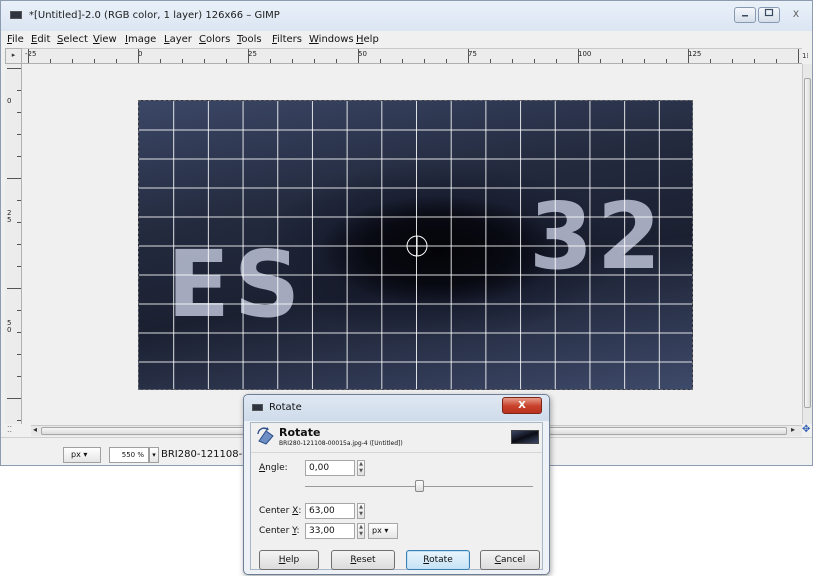 This screenshot has width=813, height=576. What do you see at coordinates (363, 560) in the screenshot?
I see `reset-button: Reset` at bounding box center [363, 560].